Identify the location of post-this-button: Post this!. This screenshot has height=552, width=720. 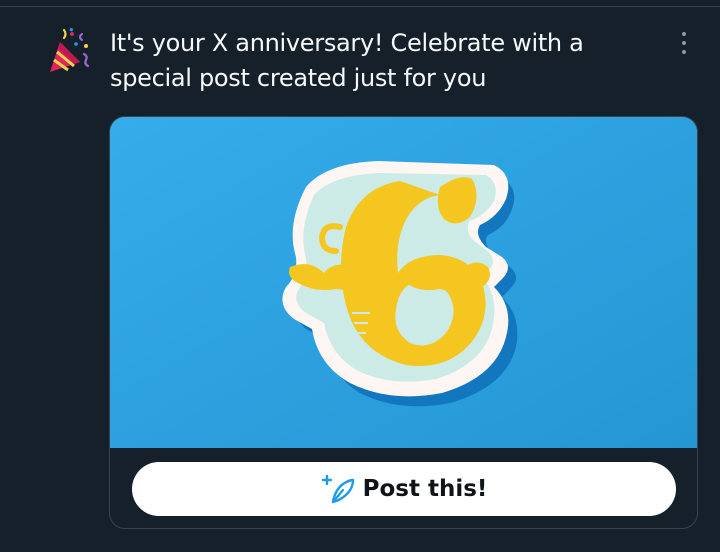
(404, 489).